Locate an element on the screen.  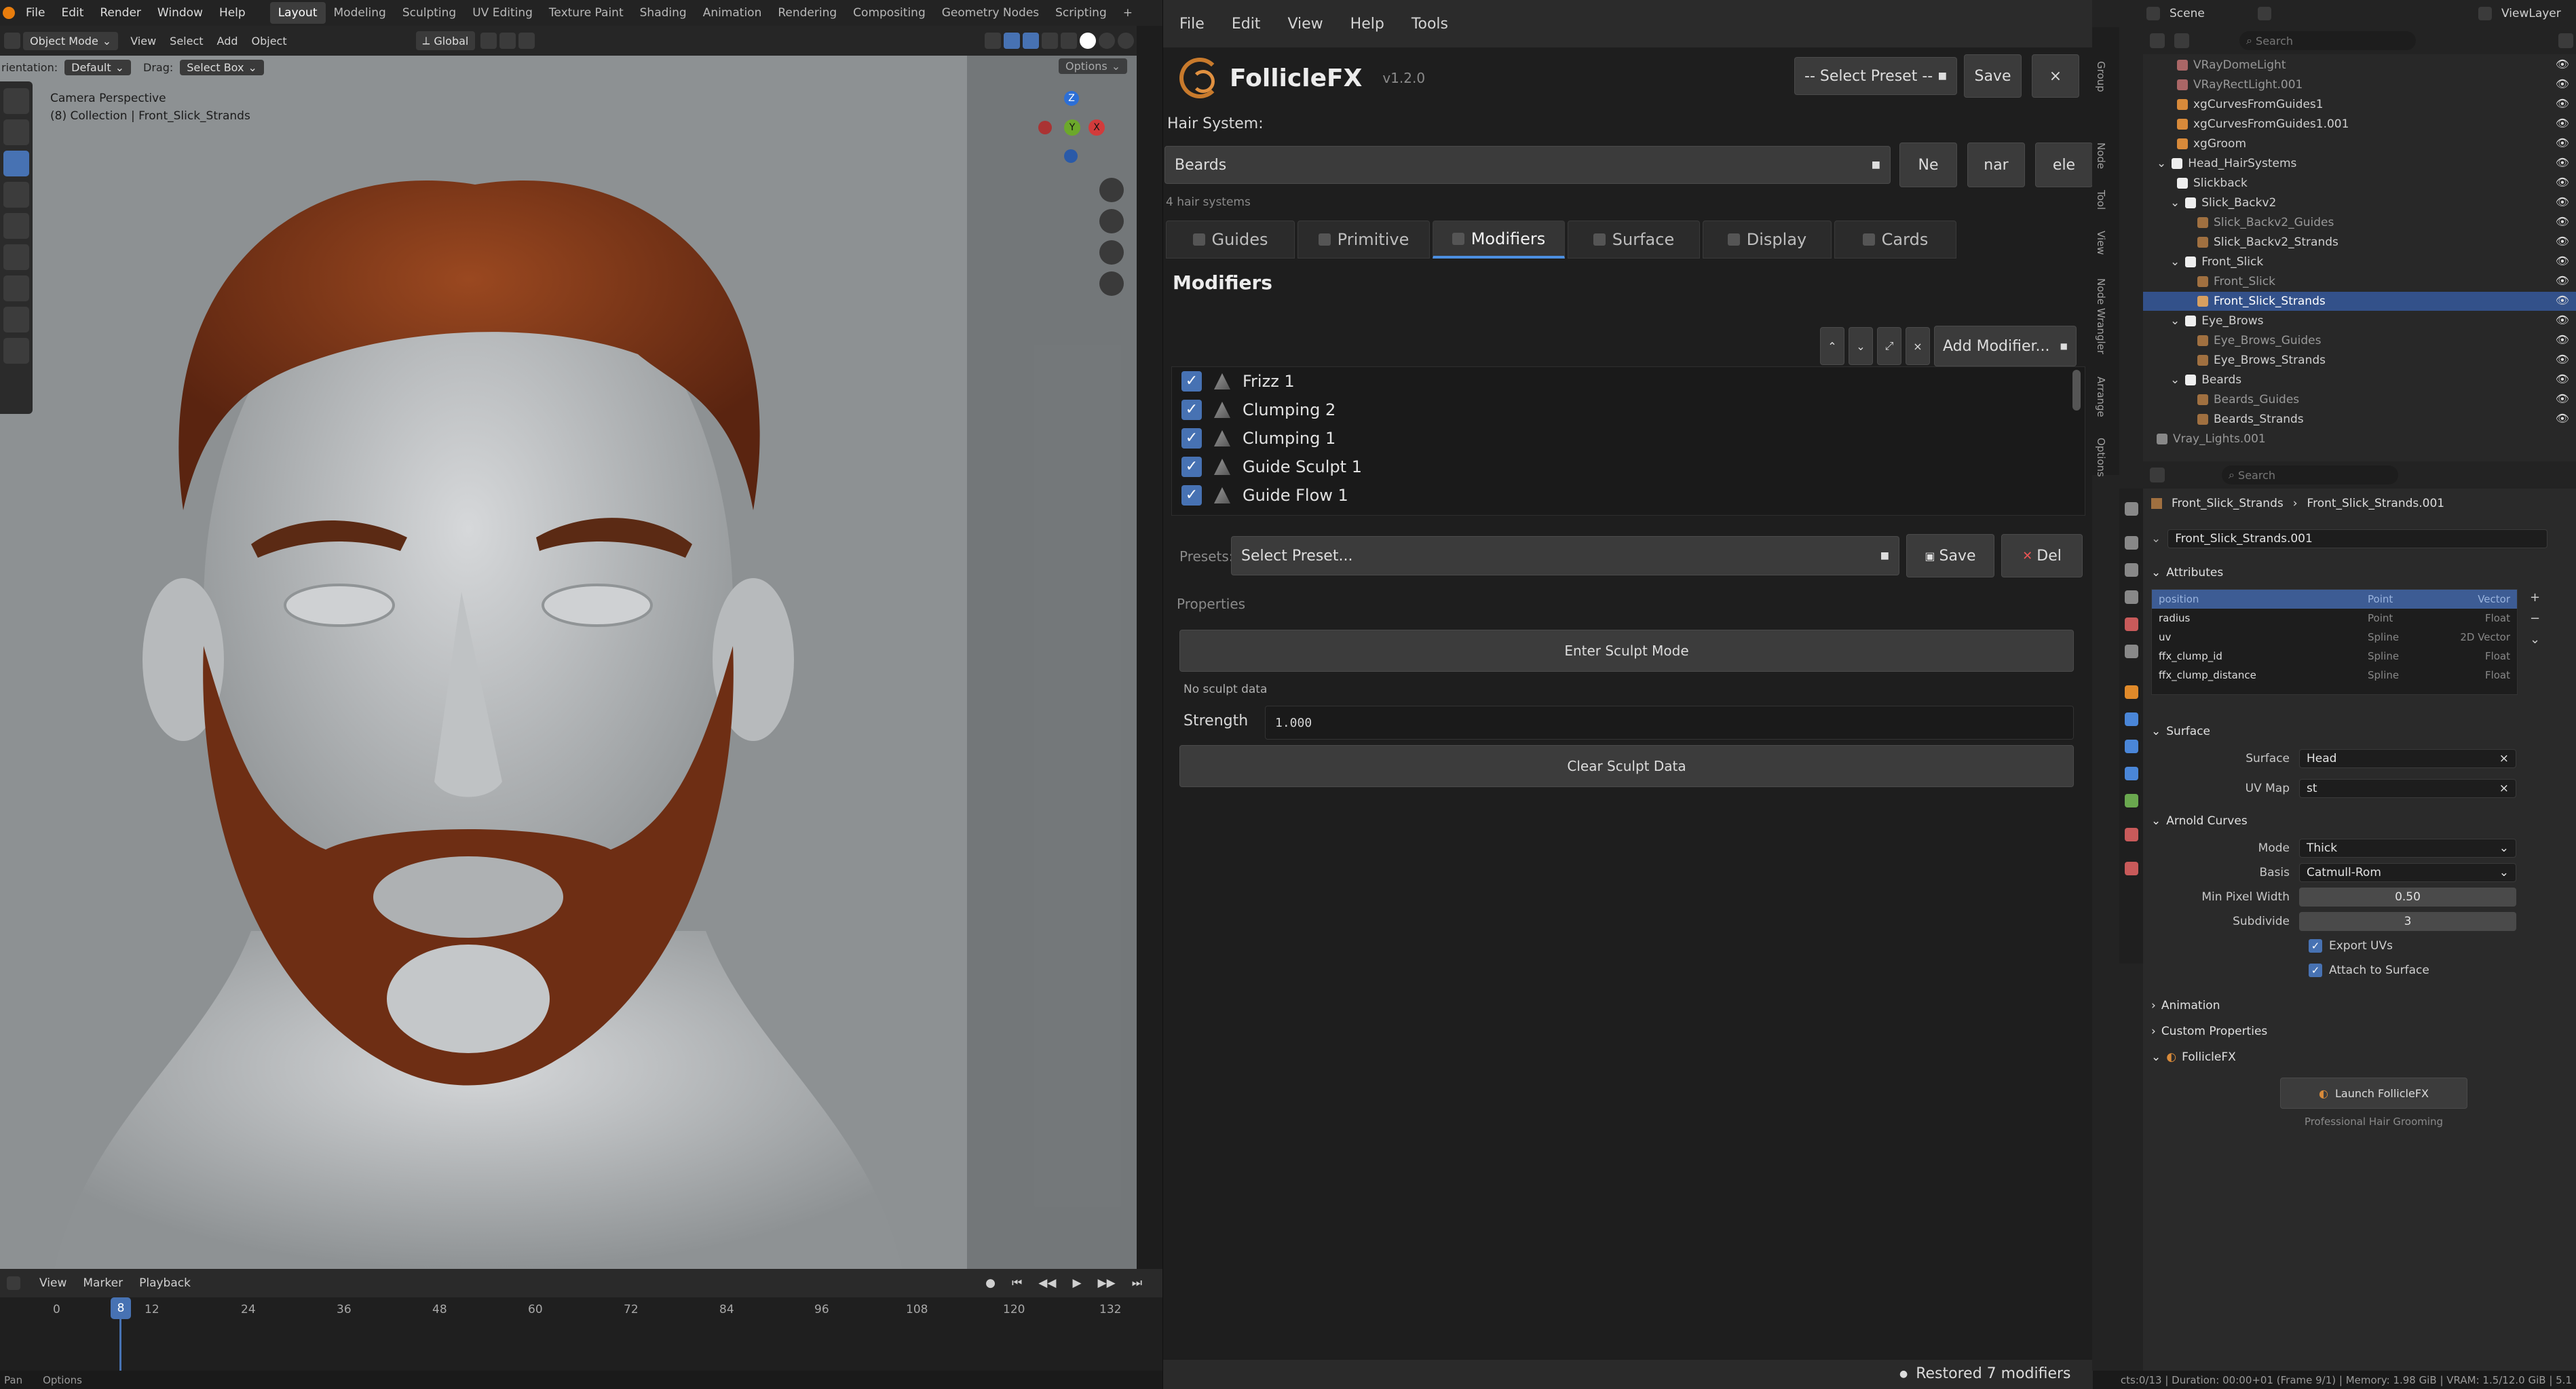
play-icon: ▶ is located at coordinates (1076, 1283).